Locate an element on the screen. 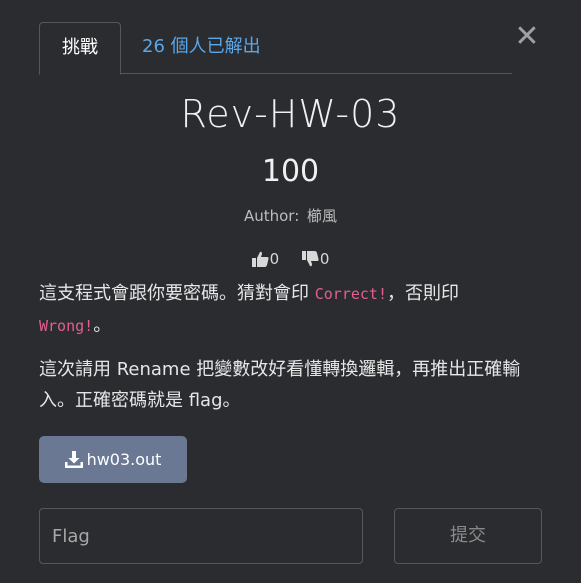 This screenshot has height=583, width=581. code-wrong: Wrong! is located at coordinates (66, 326).